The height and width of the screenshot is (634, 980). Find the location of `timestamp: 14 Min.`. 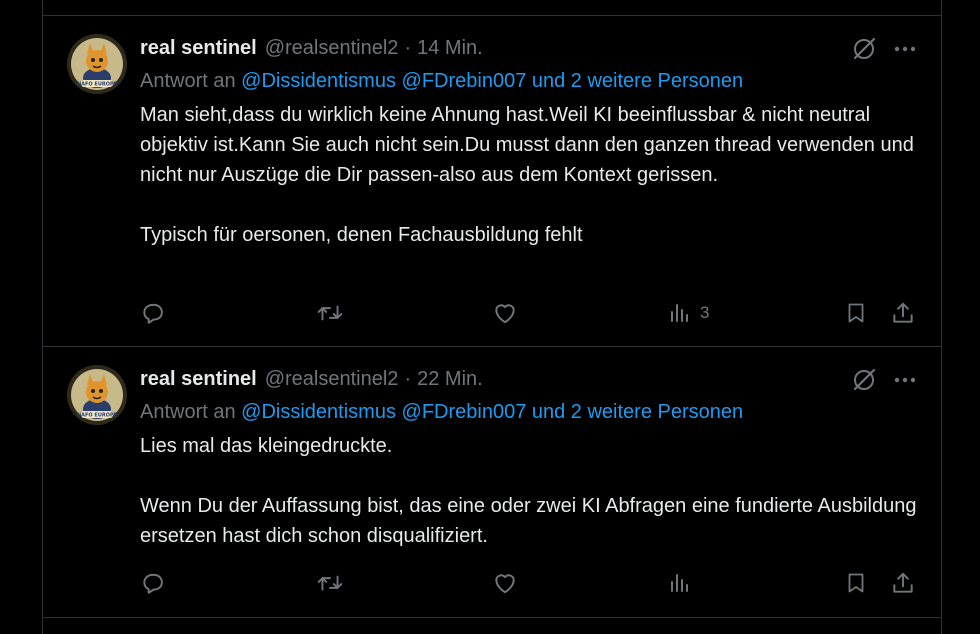

timestamp: 14 Min. is located at coordinates (450, 48).